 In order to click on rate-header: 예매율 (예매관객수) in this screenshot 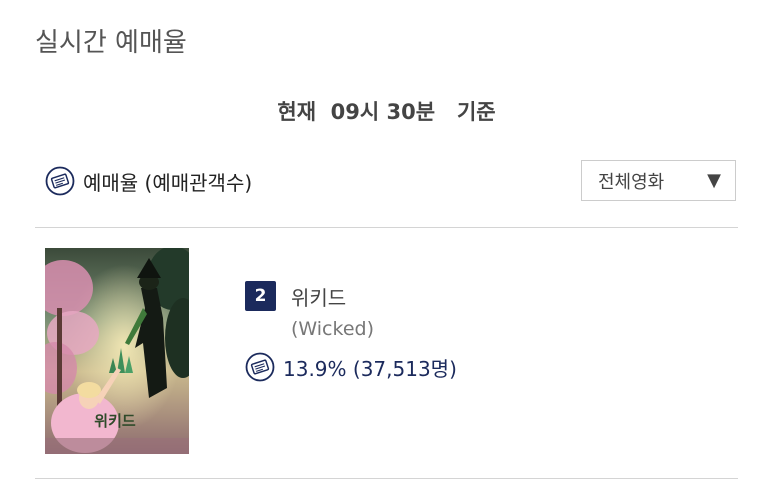, I will do `click(148, 181)`.